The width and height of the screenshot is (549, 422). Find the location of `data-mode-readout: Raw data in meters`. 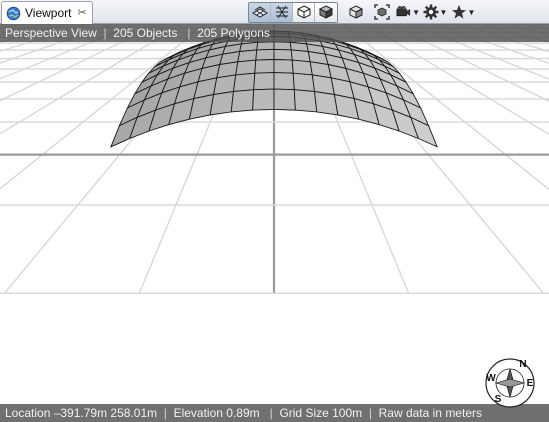

data-mode-readout: Raw data in meters is located at coordinates (430, 413).